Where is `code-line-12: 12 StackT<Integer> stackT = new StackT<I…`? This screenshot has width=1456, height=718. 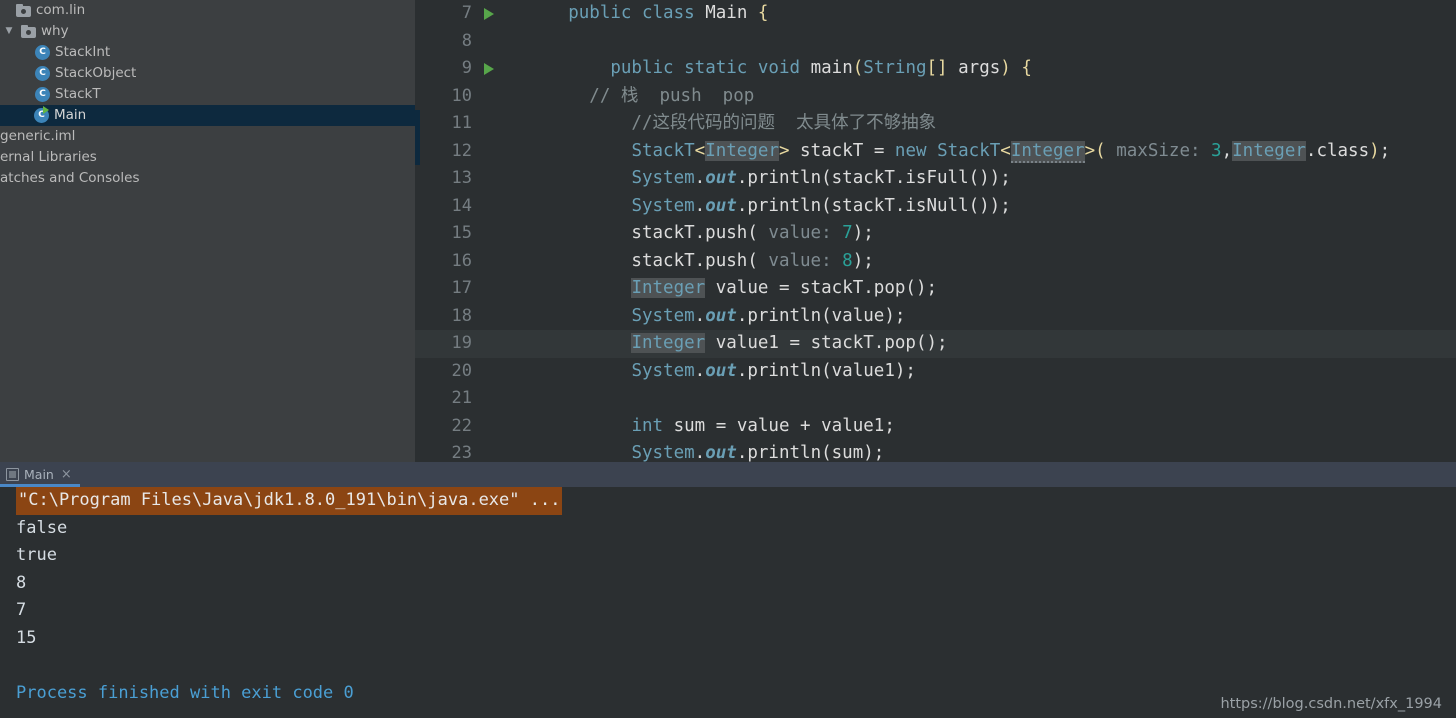
code-line-12: 12 StackT<Integer> stackT = new StackT<I… is located at coordinates (935, 151).